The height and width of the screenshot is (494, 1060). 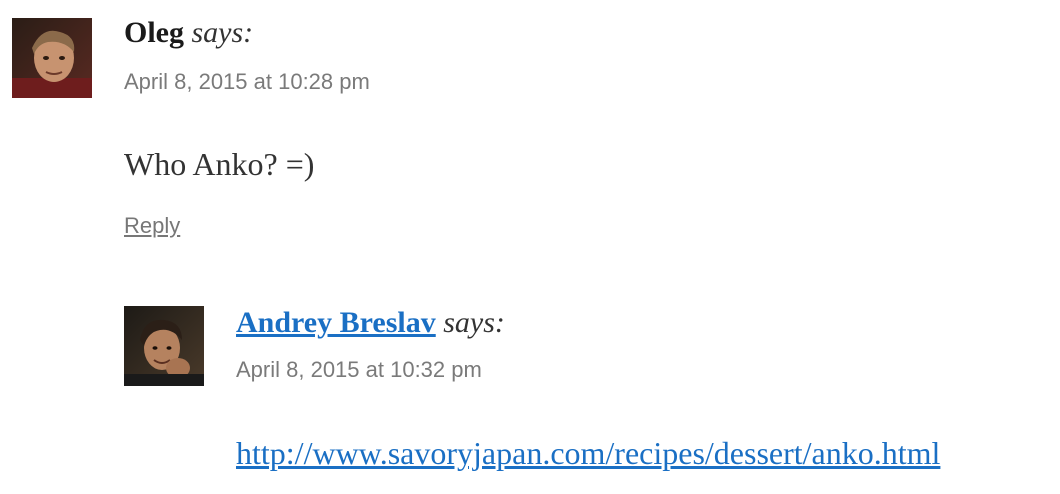 What do you see at coordinates (247, 82) in the screenshot?
I see `comment-timestamp: April 8, 2015 at 10:28 pm` at bounding box center [247, 82].